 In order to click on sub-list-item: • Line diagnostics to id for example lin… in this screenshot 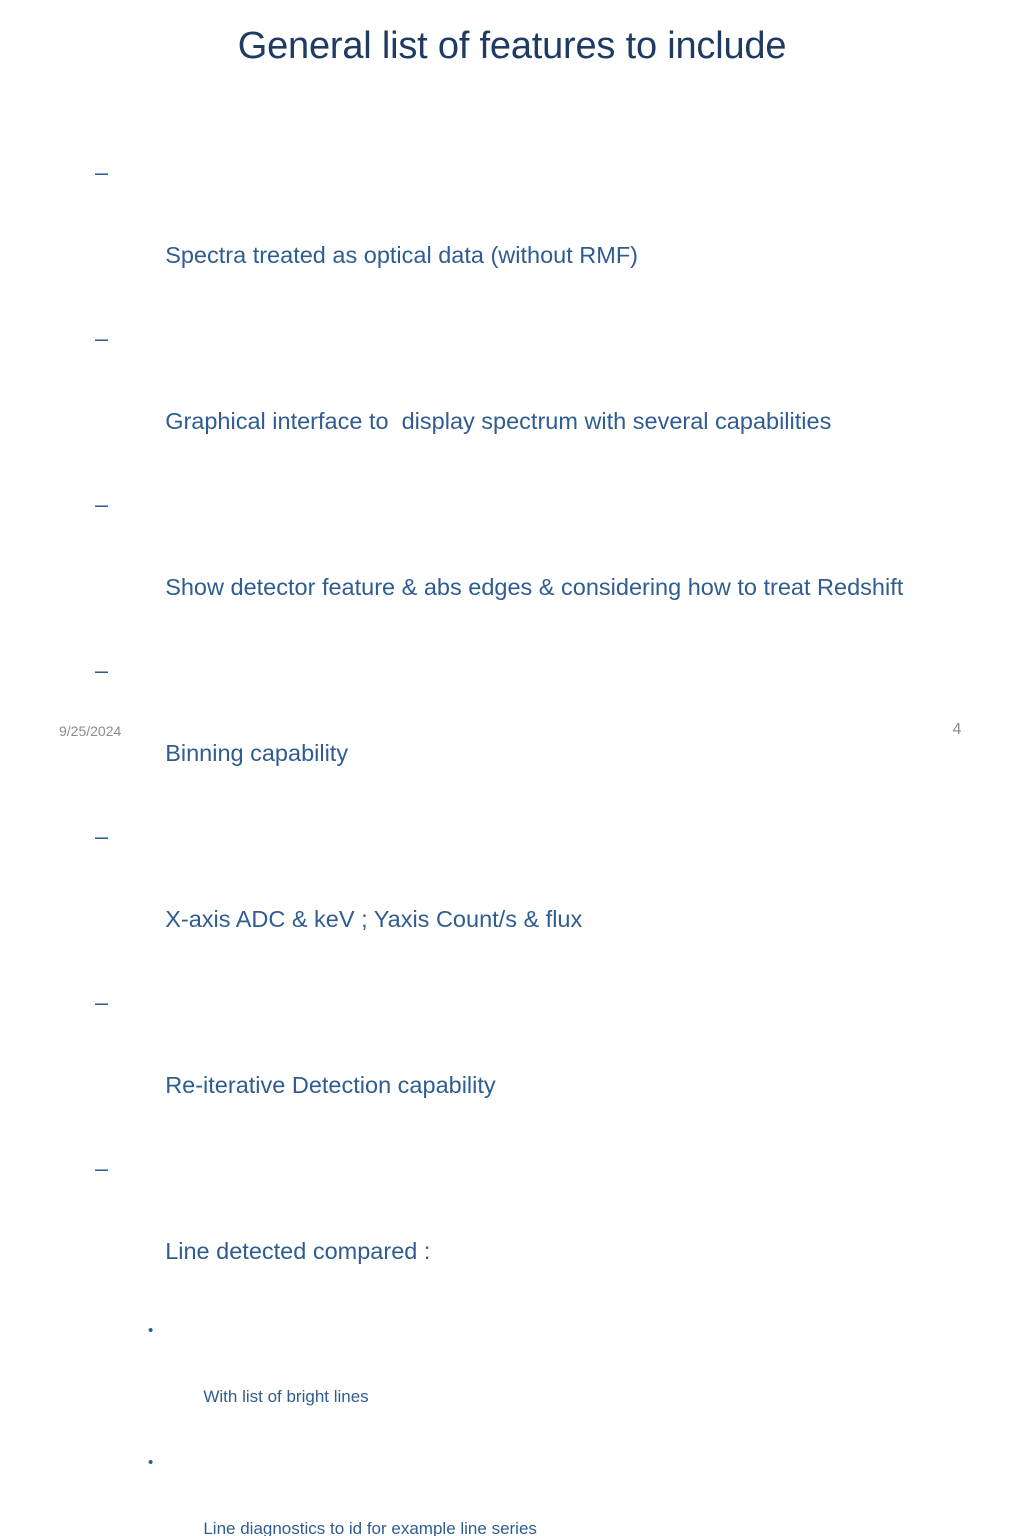, I will do `click(512, 1491)`.